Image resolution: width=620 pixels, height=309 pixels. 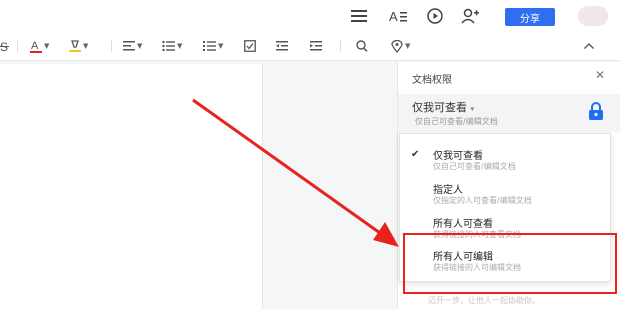 What do you see at coordinates (250, 46) in the screenshot?
I see `checkbox-icon` at bounding box center [250, 46].